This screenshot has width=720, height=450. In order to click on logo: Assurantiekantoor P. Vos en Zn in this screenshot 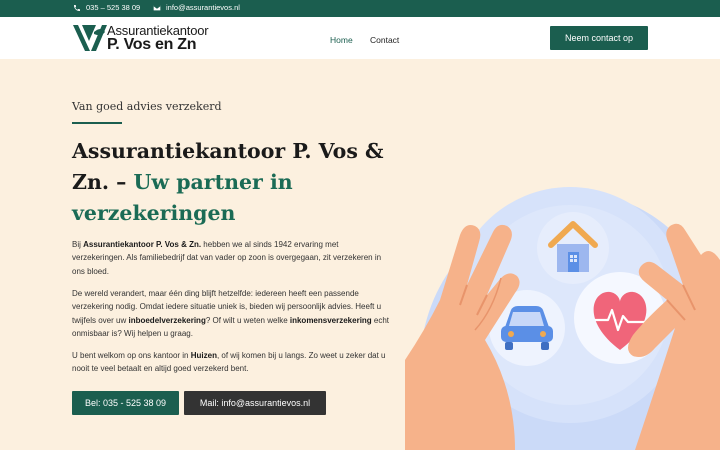, I will do `click(147, 38)`.